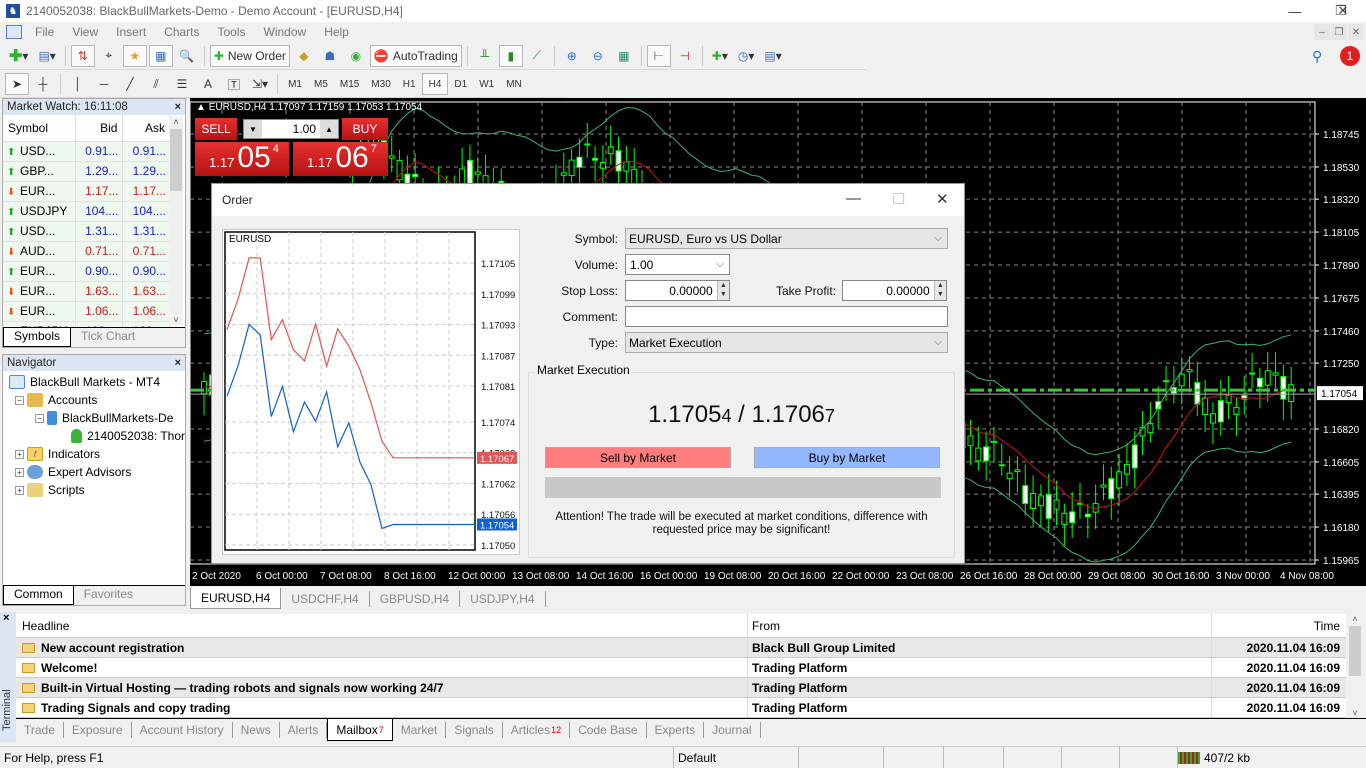 The height and width of the screenshot is (768, 1366). Describe the element at coordinates (1343, 11) in the screenshot. I see `close-button: ✕` at that location.